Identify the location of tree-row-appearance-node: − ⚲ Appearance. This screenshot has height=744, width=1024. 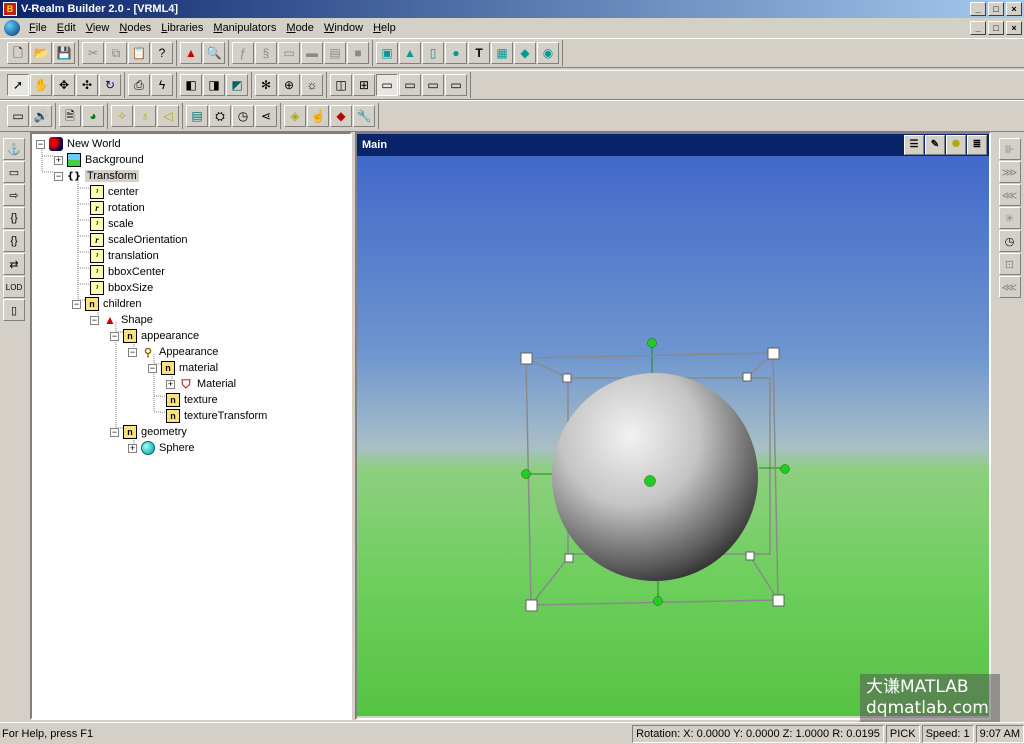
(173, 352).